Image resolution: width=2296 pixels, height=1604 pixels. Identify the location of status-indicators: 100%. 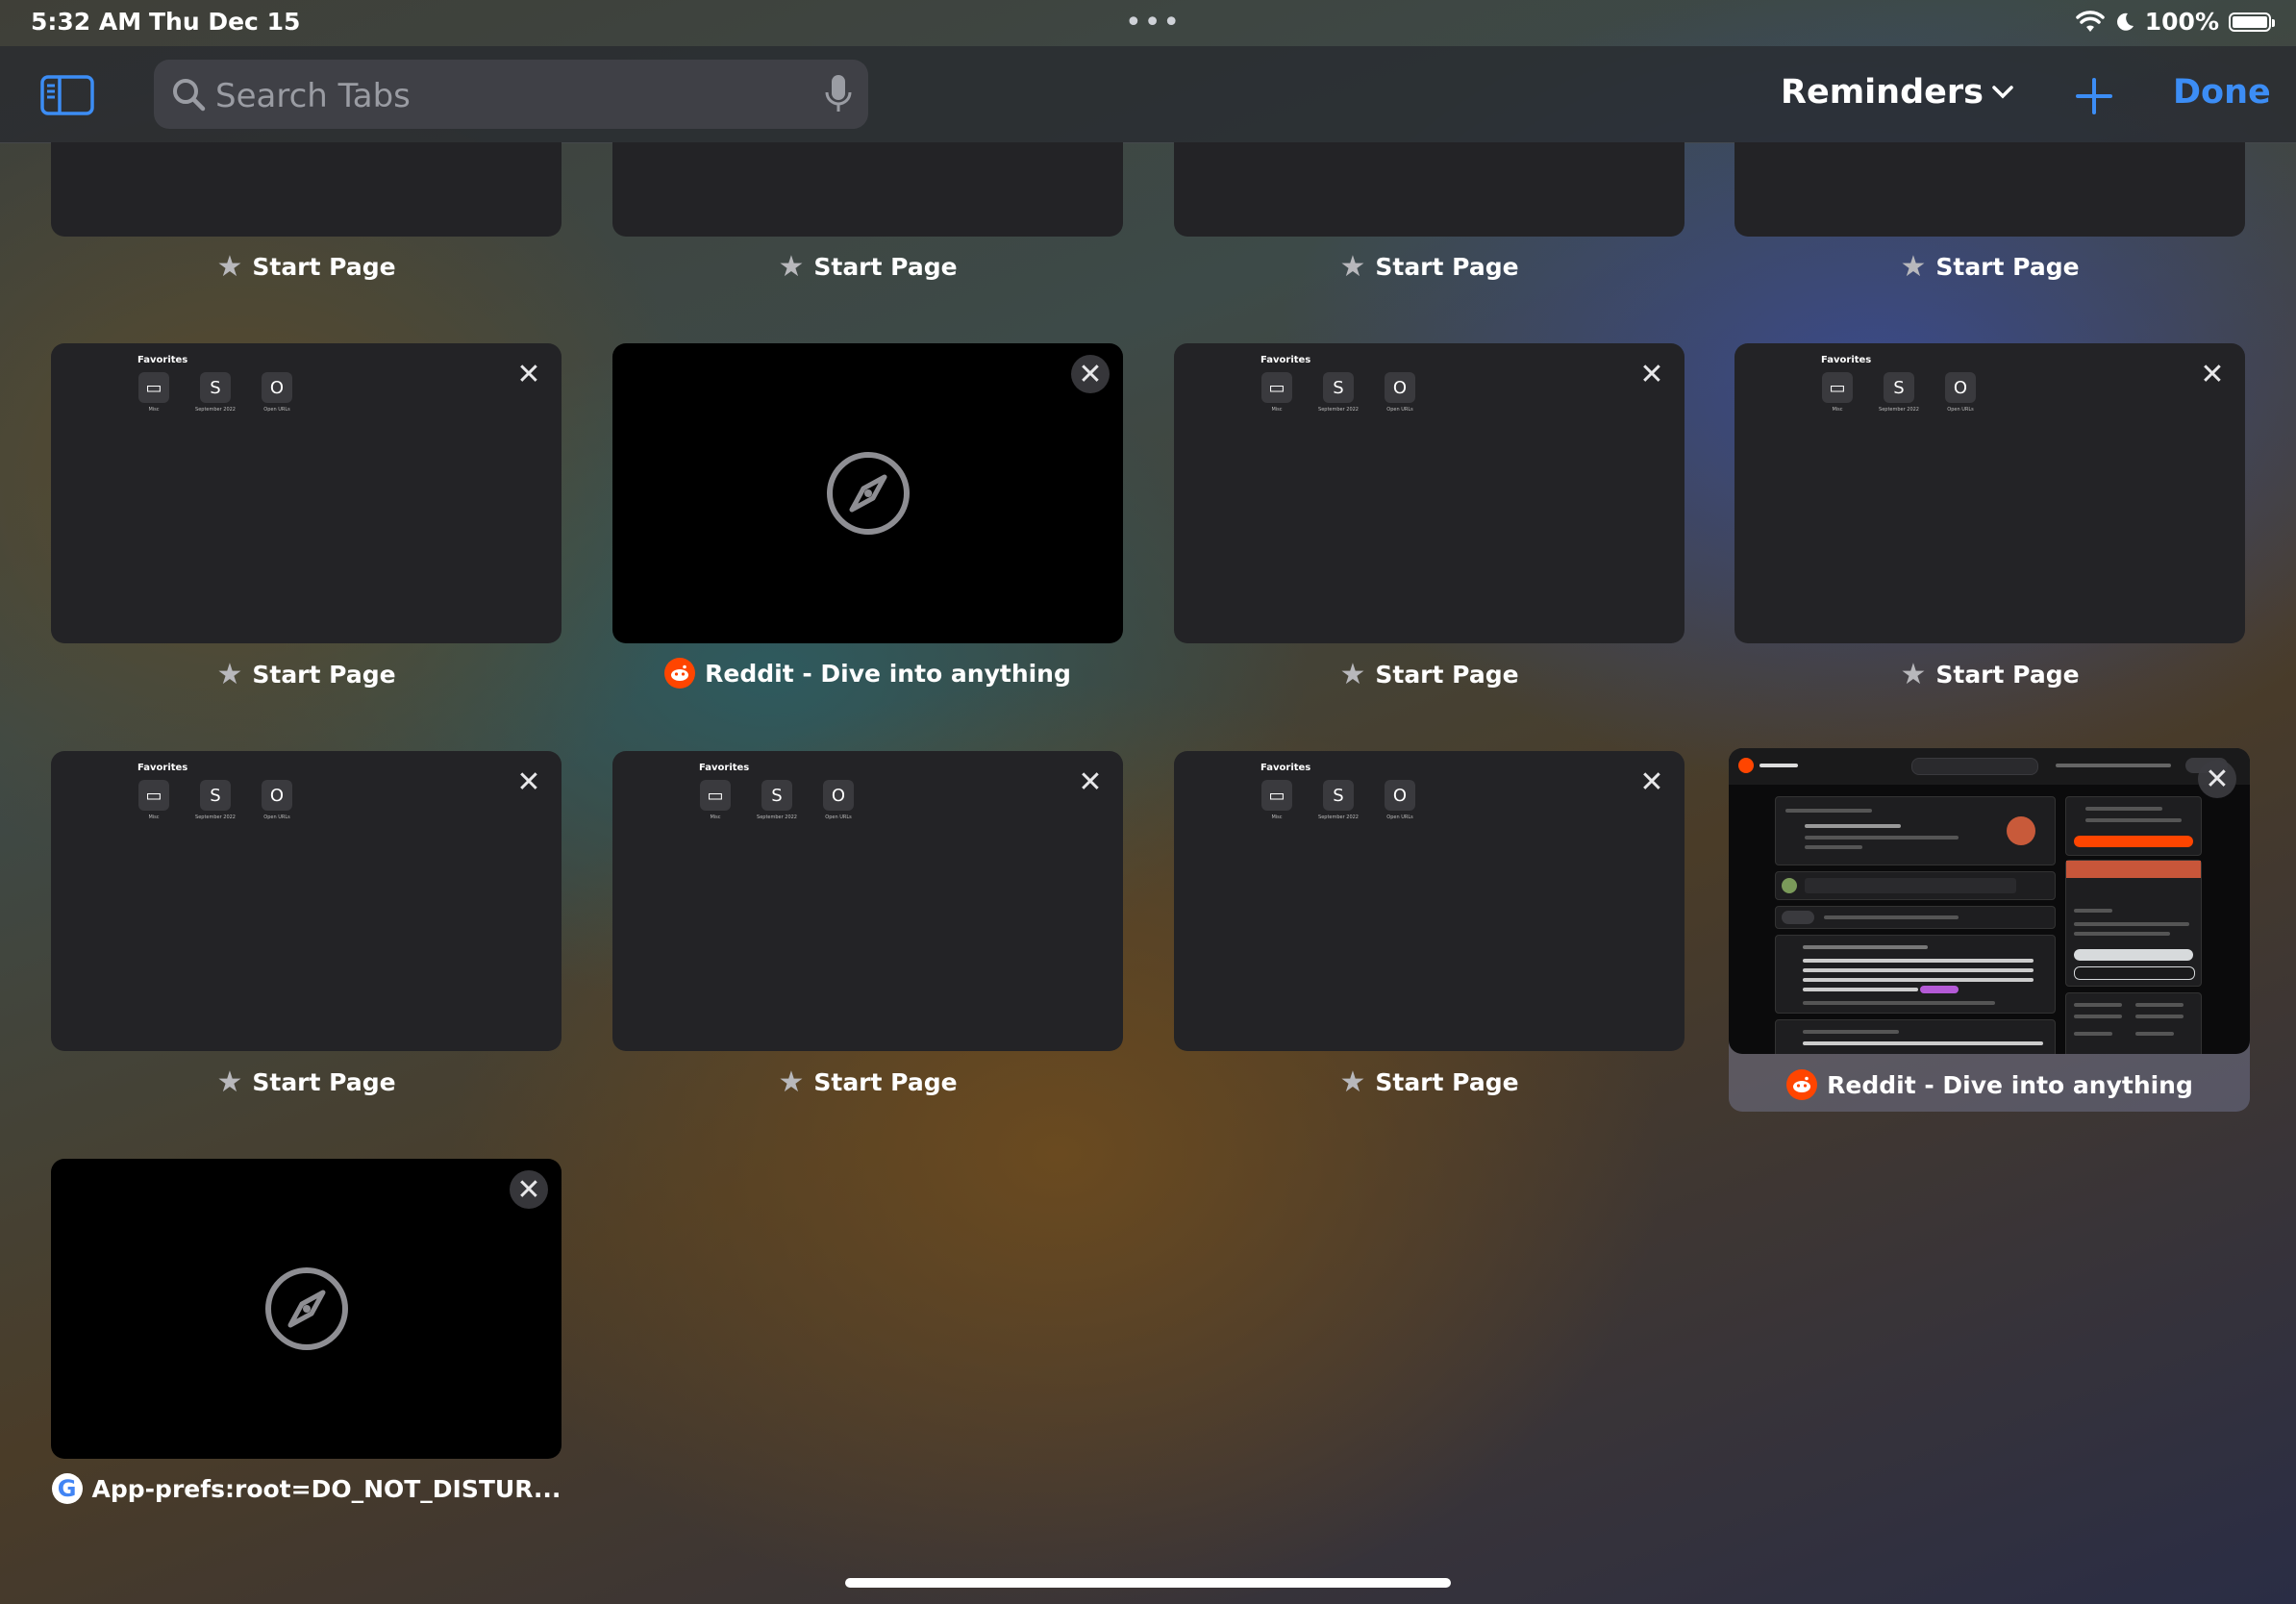
(2175, 22).